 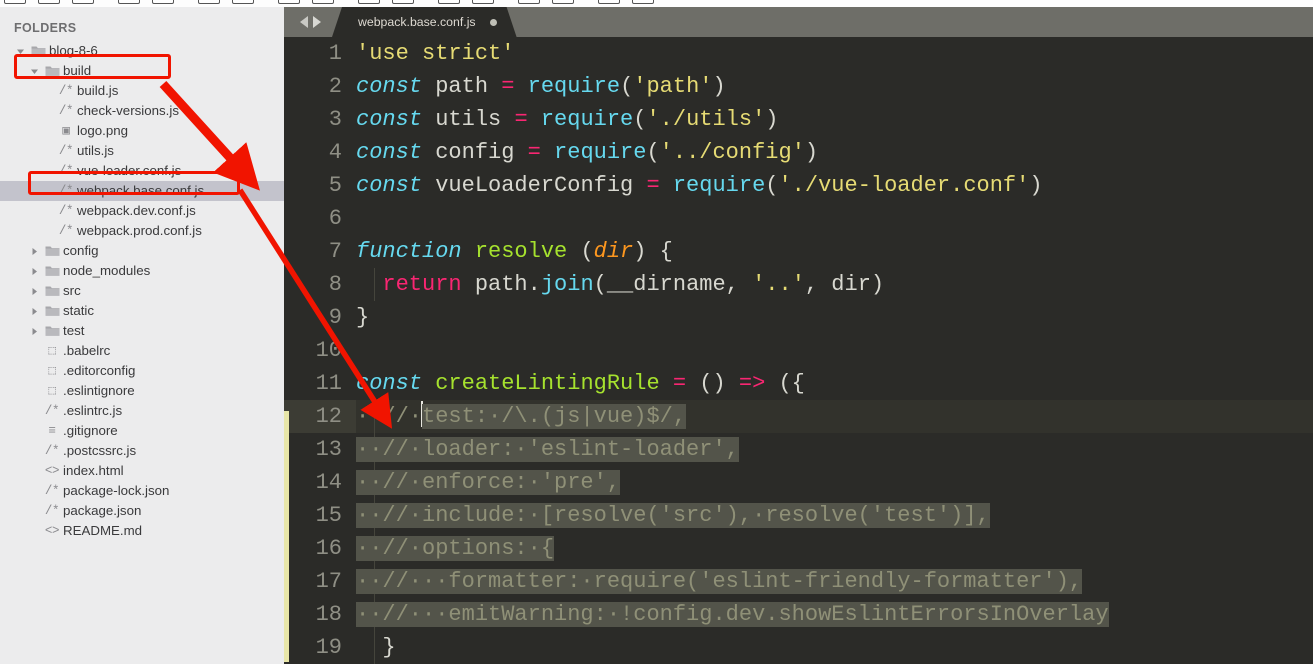 I want to click on code-line: 4 const config = require('../config'), so click(x=798, y=152).